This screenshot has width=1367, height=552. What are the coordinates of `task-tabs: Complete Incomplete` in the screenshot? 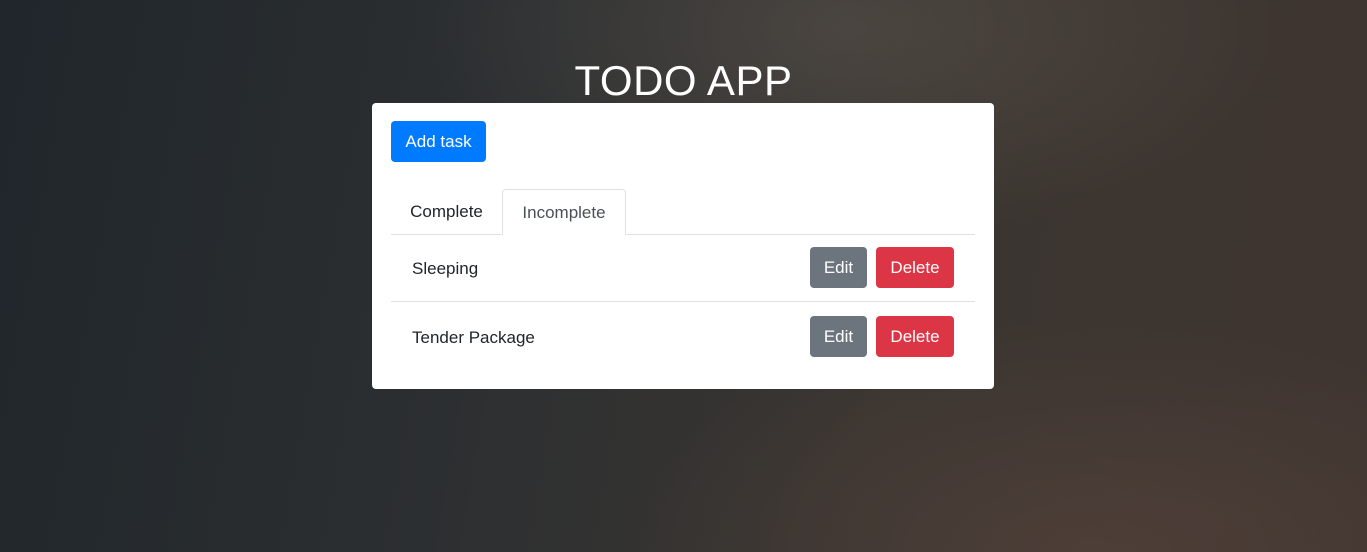 It's located at (683, 212).